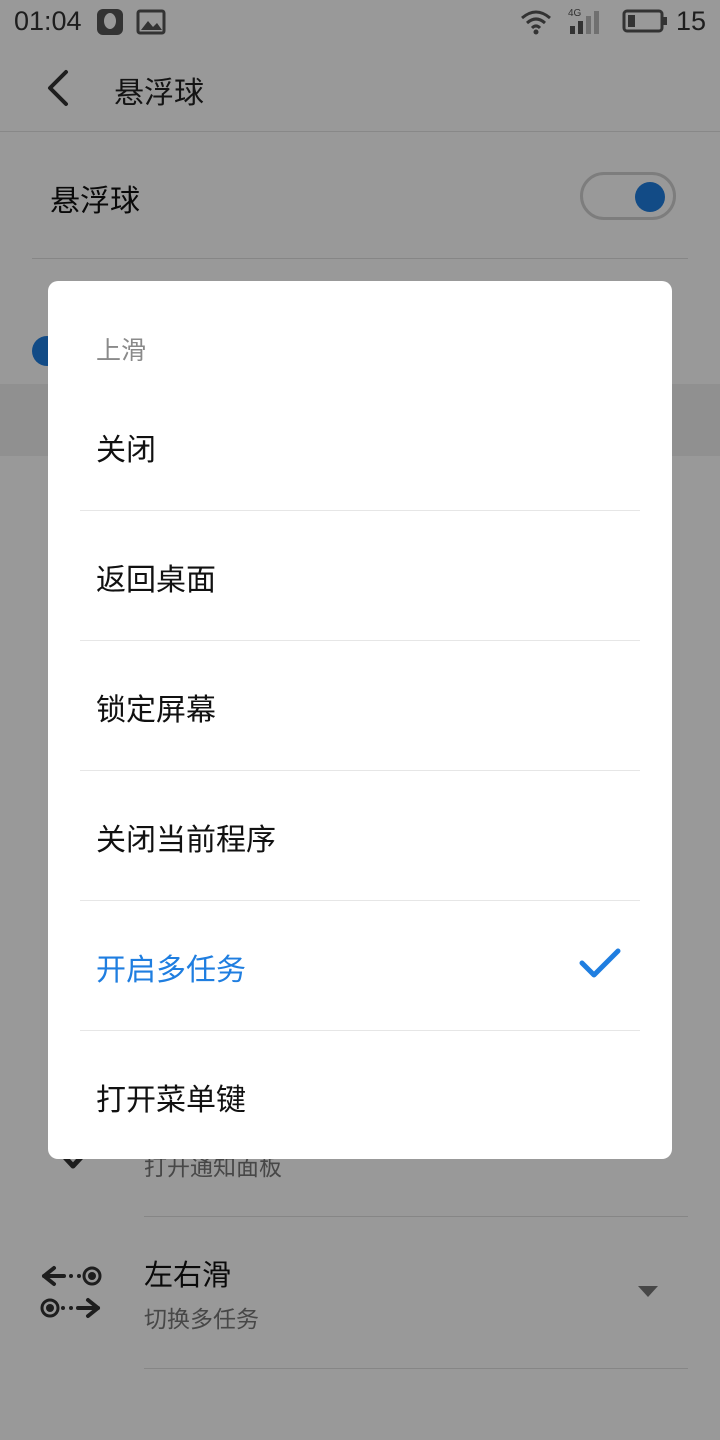 This screenshot has width=720, height=1440. I want to click on option-menu-key: 打开菜单键, so click(360, 1095).